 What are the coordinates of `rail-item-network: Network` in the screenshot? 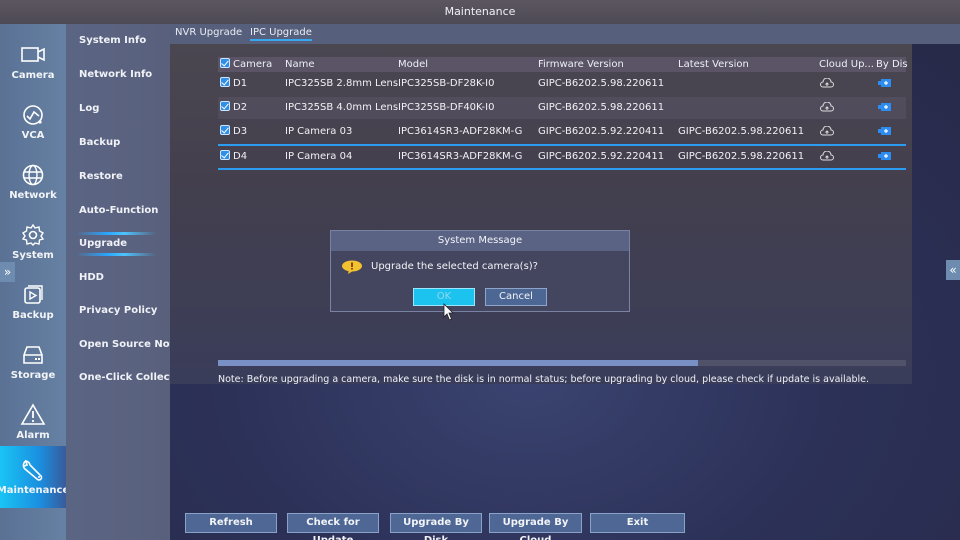 It's located at (33, 182).